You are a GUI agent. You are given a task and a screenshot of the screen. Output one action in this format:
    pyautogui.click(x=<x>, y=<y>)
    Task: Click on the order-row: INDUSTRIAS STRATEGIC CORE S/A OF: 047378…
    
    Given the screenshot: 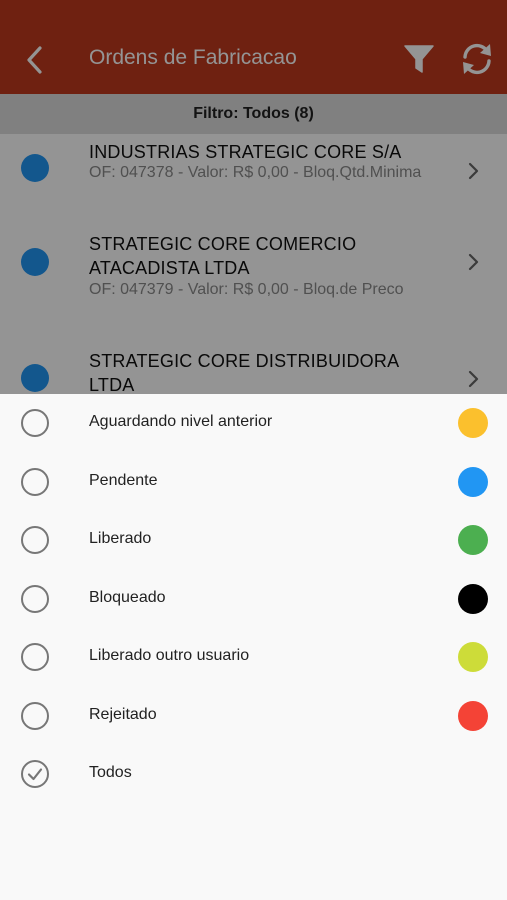 What is the action you would take?
    pyautogui.click(x=253, y=179)
    